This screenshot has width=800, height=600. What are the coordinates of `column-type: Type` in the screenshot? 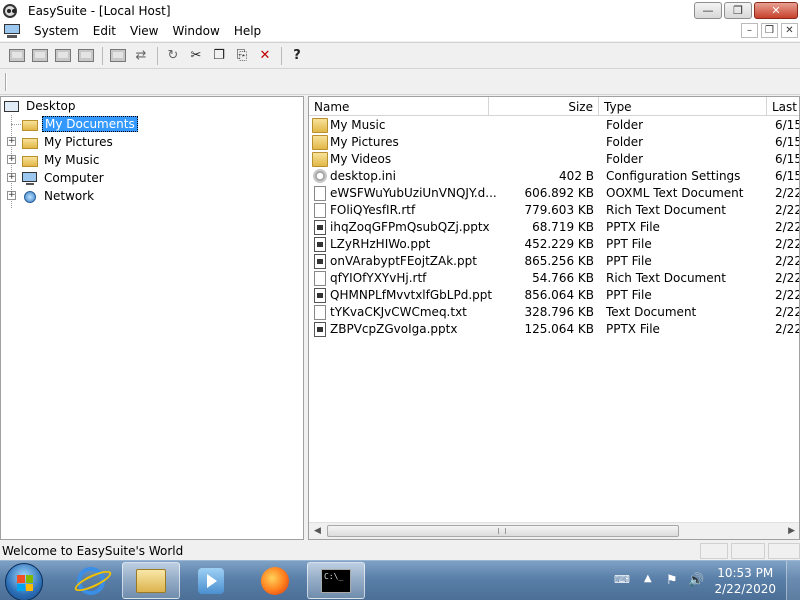 It's located at (683, 106).